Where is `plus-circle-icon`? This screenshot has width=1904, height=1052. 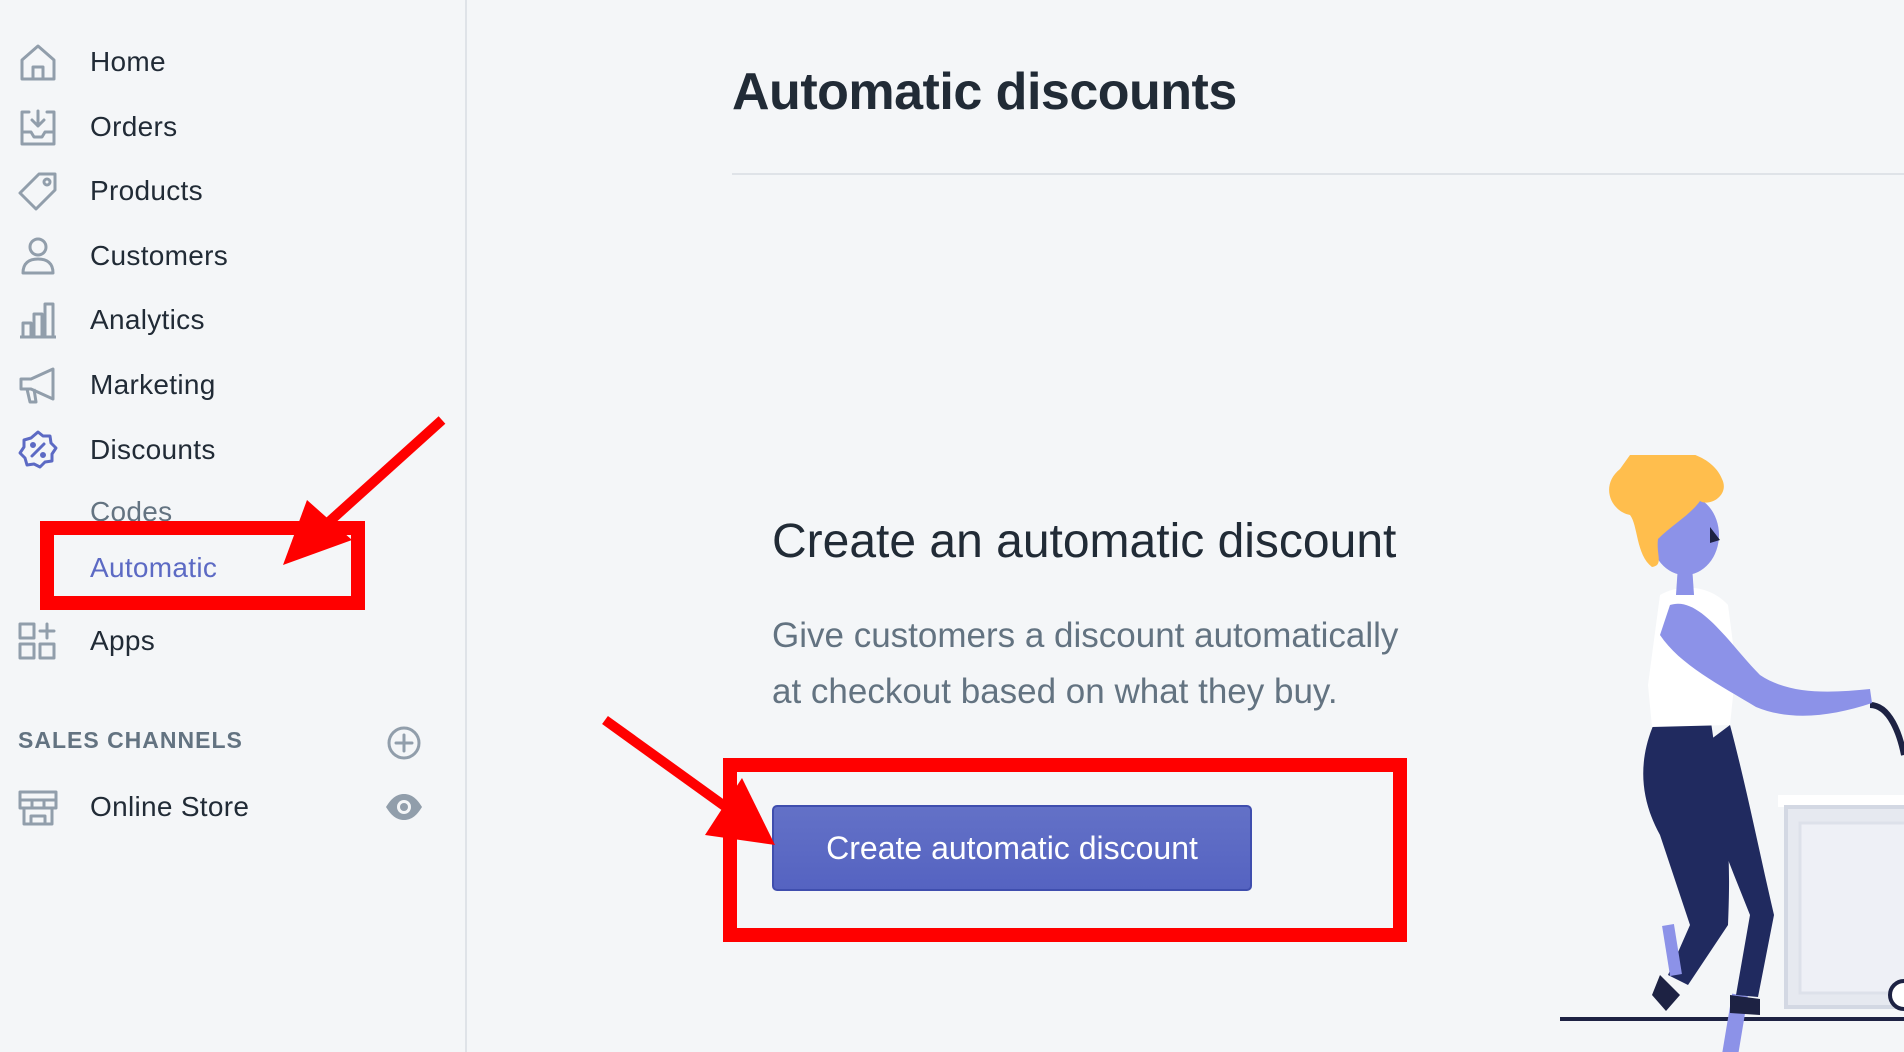
plus-circle-icon is located at coordinates (404, 743).